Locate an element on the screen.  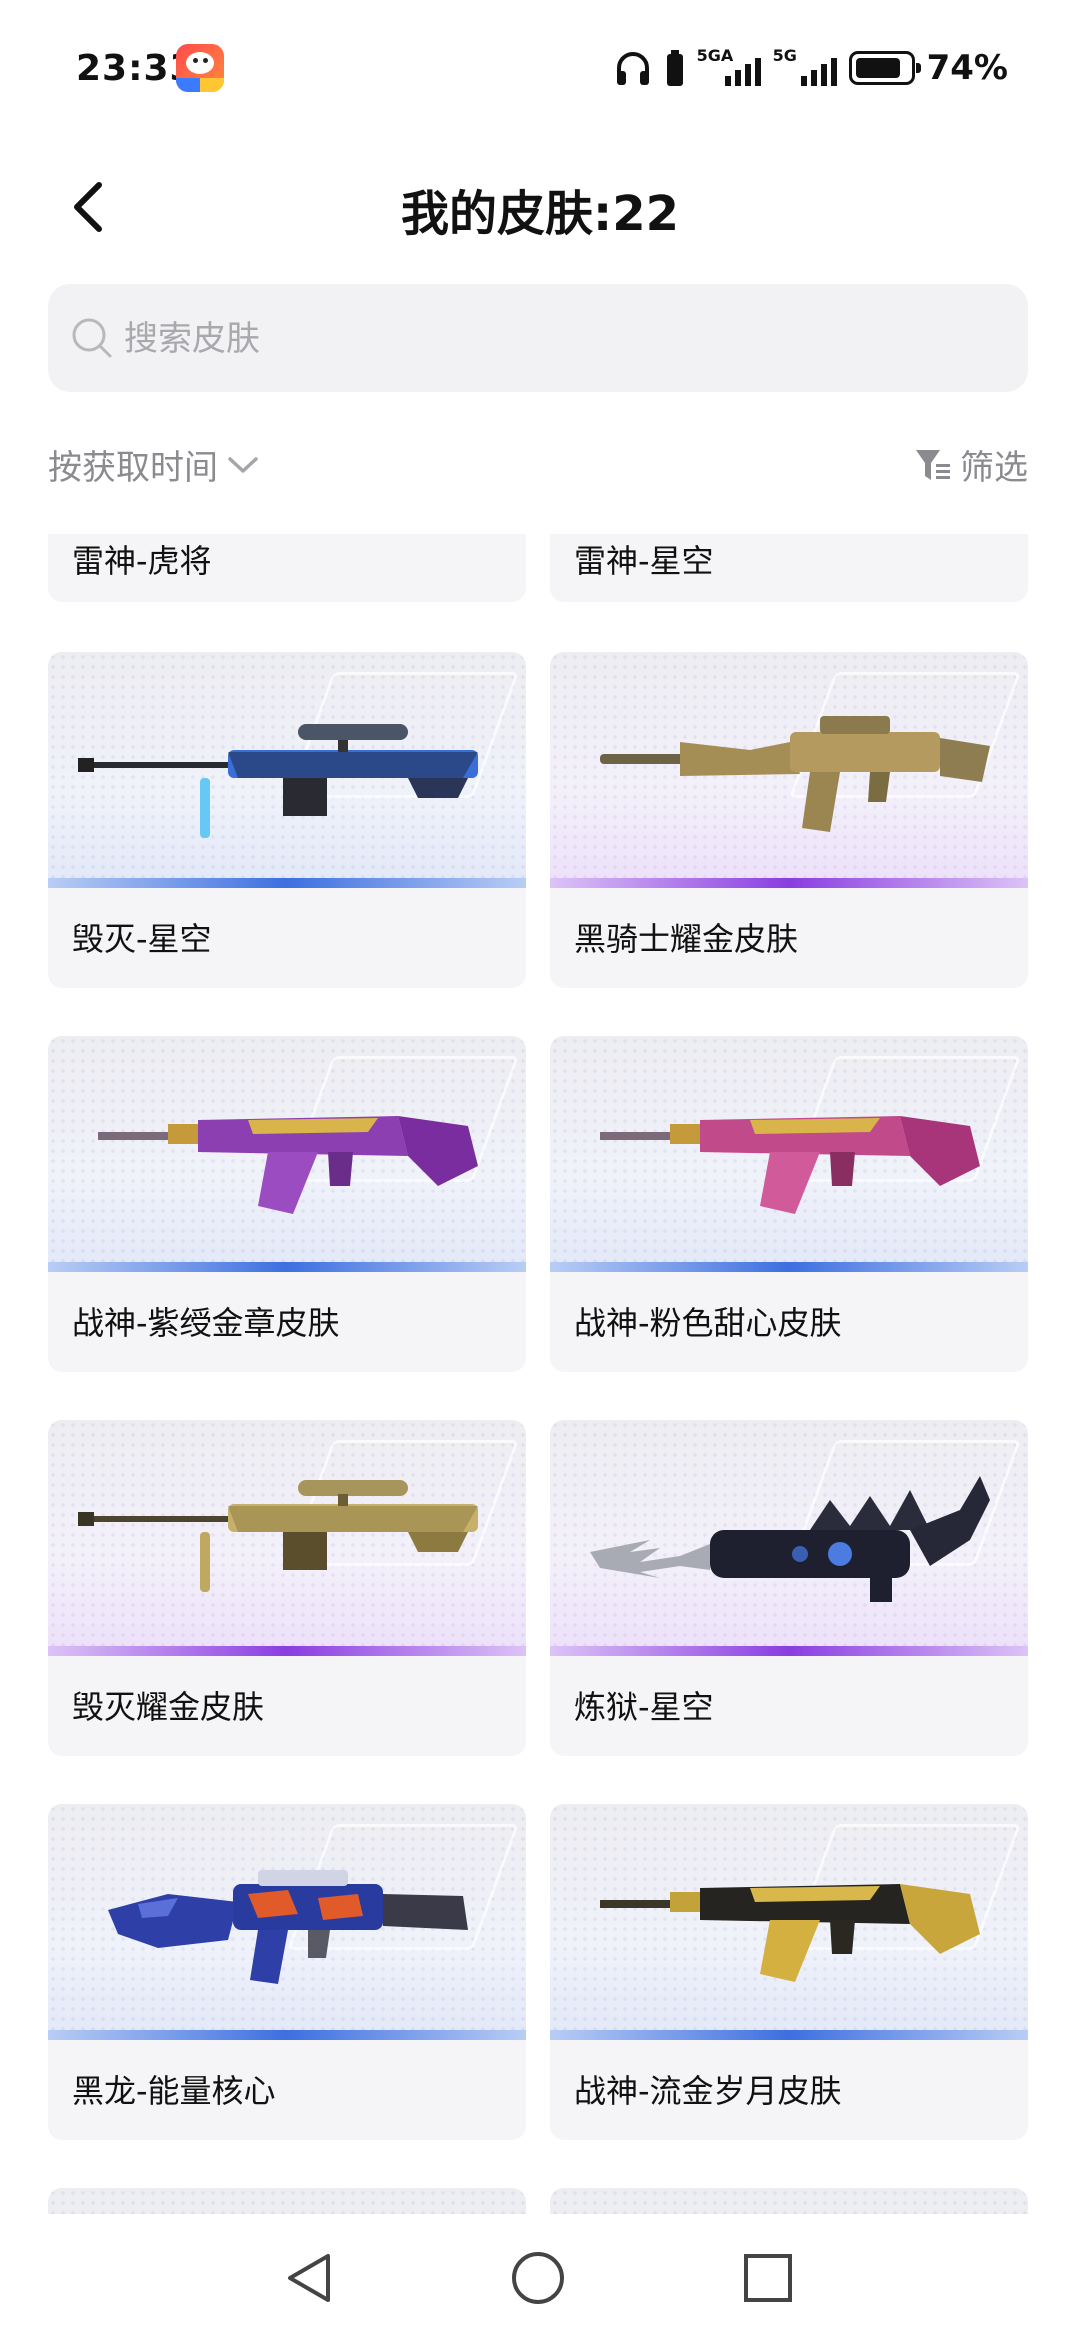
network-type-label: 5G is located at coordinates (784, 55).